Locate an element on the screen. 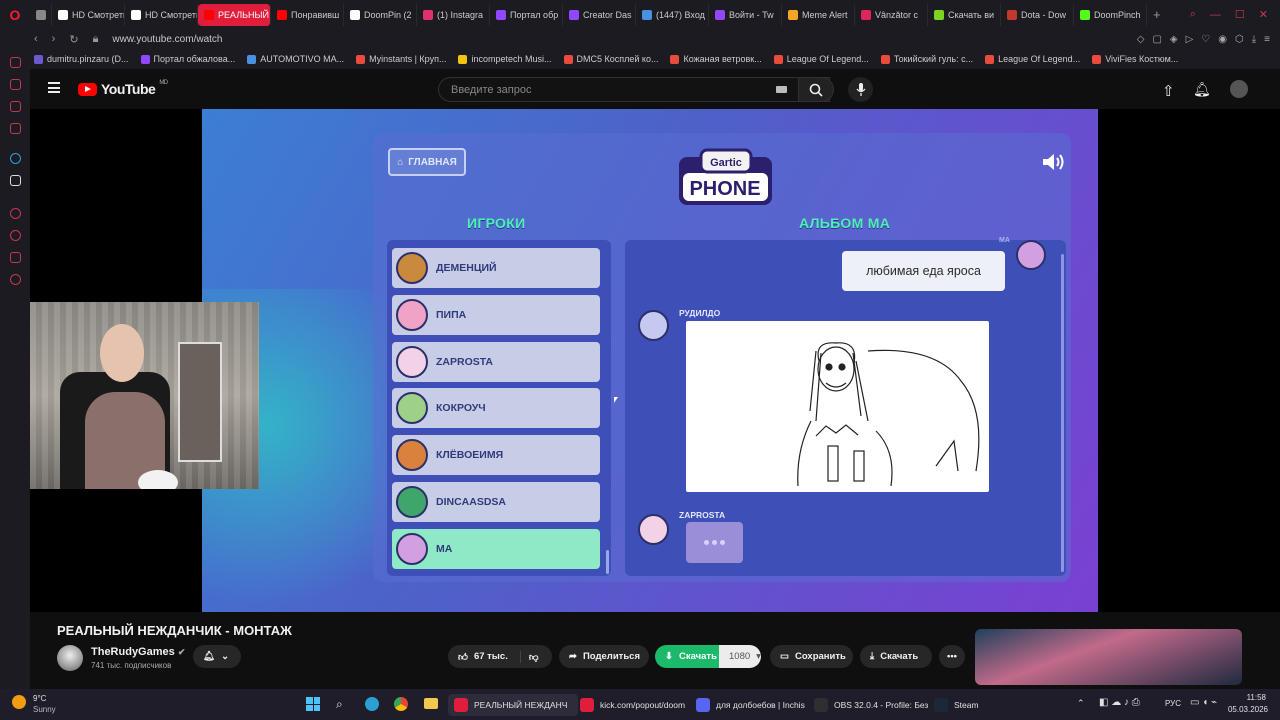 Image resolution: width=1280 pixels, height=720 pixels. search-tabs-icon: ⌕ is located at coordinates (1193, 14).